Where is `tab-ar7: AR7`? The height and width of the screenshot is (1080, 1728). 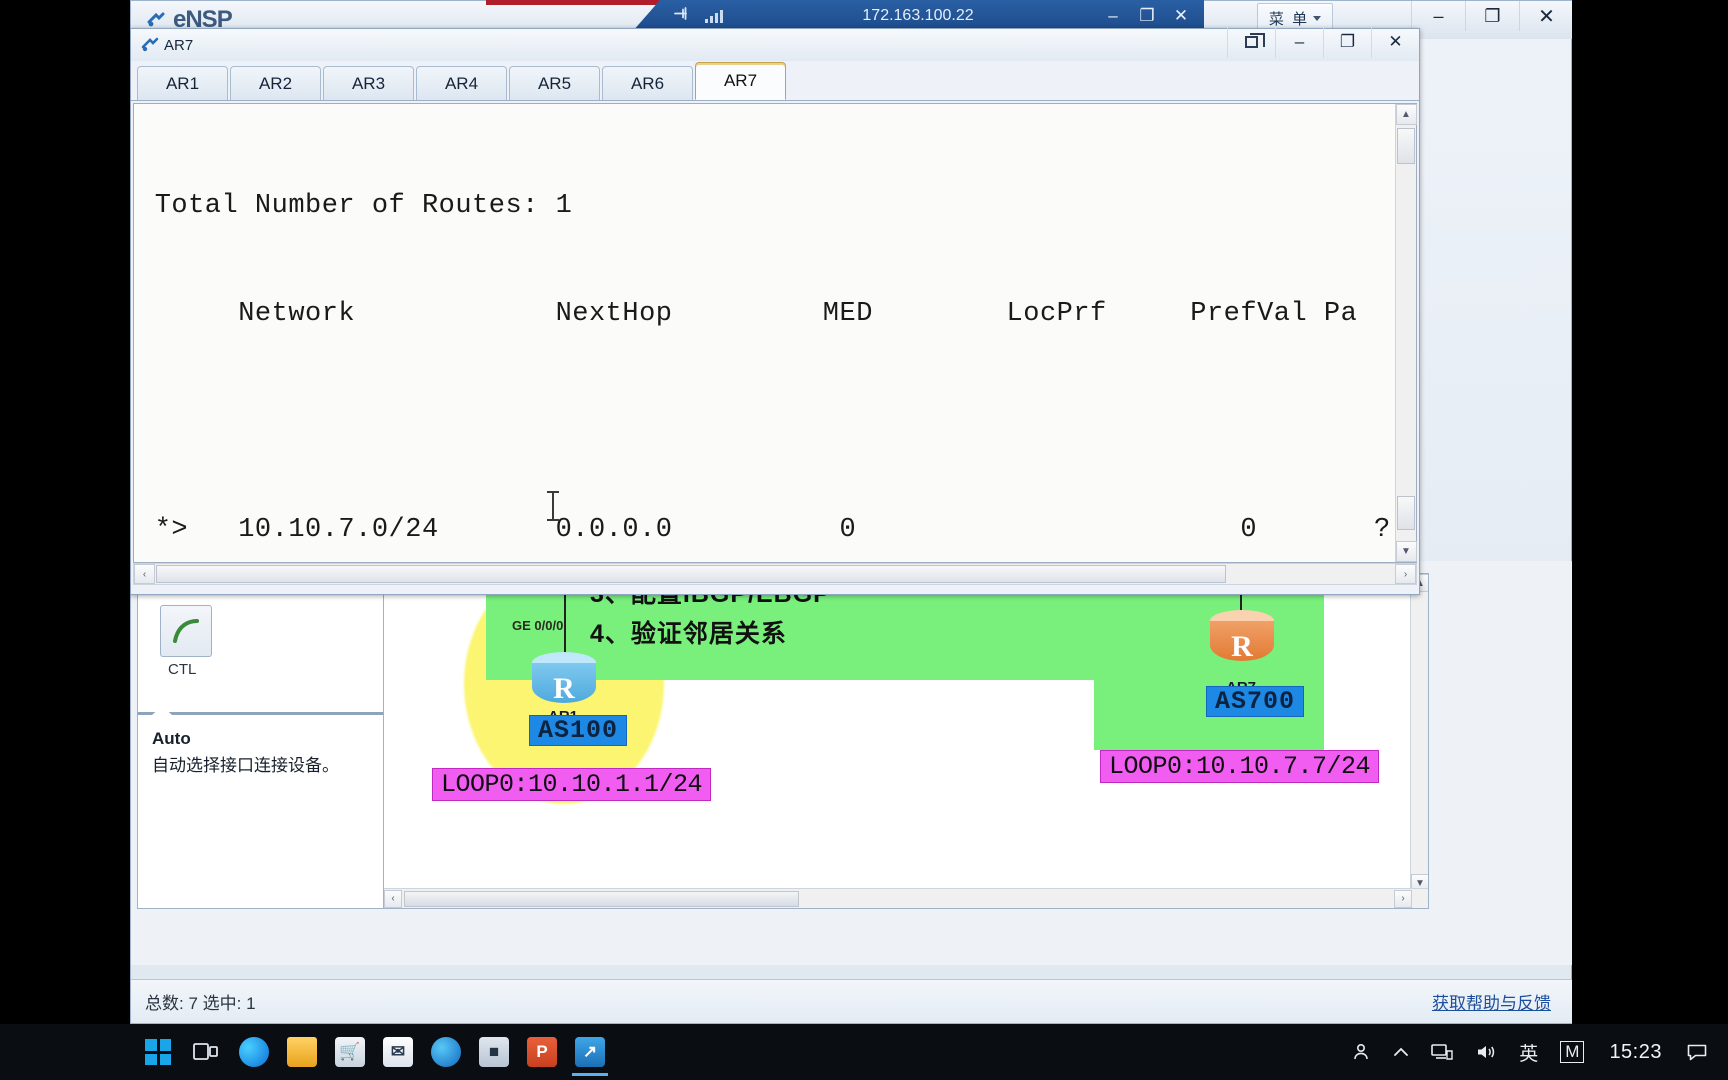
tab-ar7: AR7 is located at coordinates (740, 81).